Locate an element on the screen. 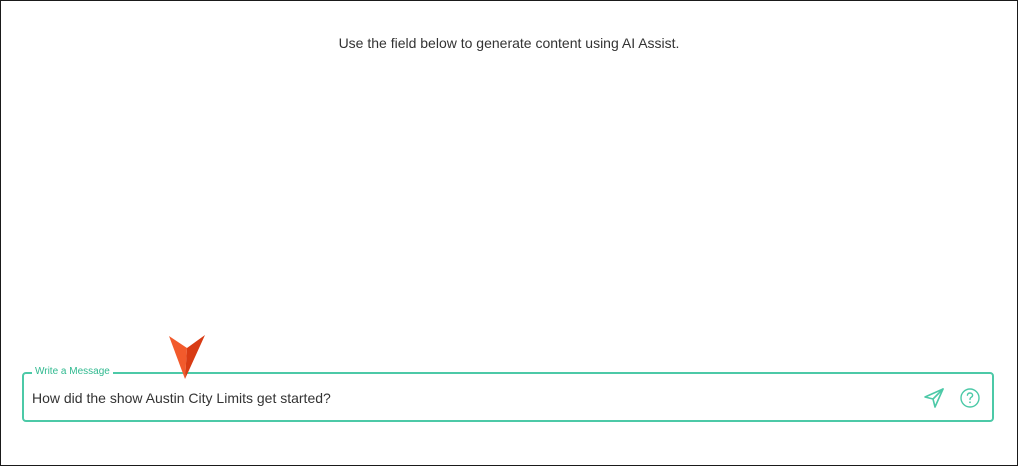 Image resolution: width=1018 pixels, height=466 pixels. send-icon is located at coordinates (934, 400).